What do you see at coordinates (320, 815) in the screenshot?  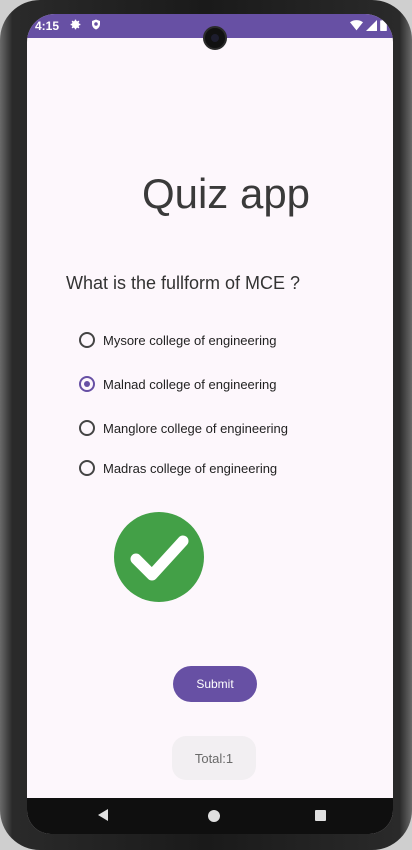 I see `recents-icon` at bounding box center [320, 815].